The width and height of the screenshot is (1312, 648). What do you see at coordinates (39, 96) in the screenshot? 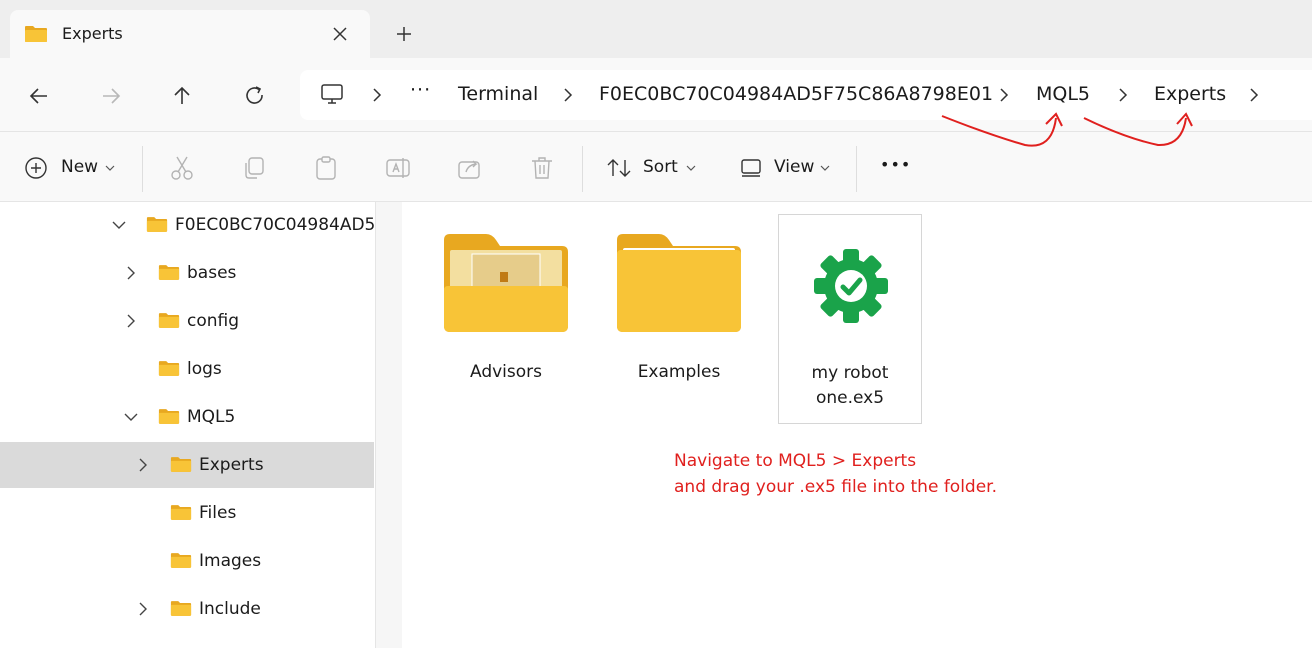
I see `back-arrow-icon` at bounding box center [39, 96].